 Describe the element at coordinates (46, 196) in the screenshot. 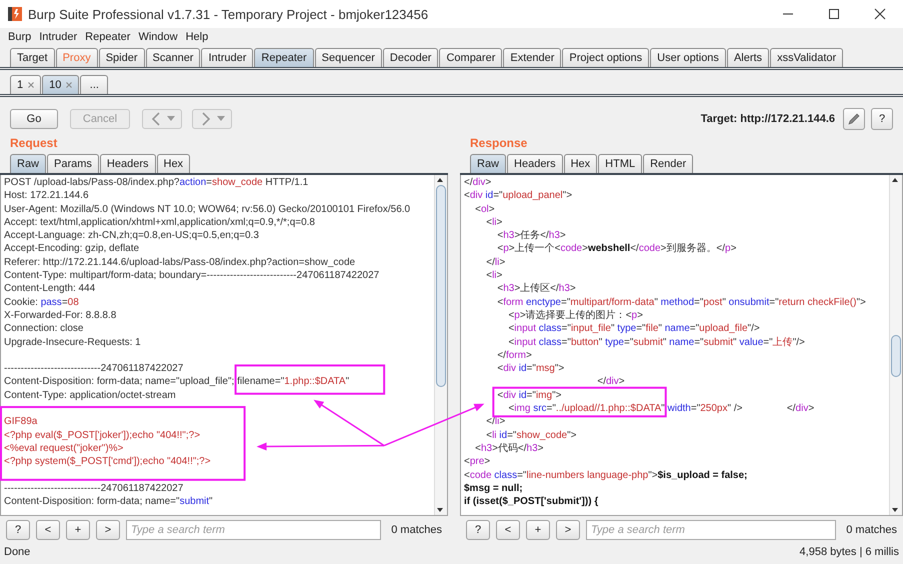

I see `code-line: Host: 172.21.144.6` at that location.